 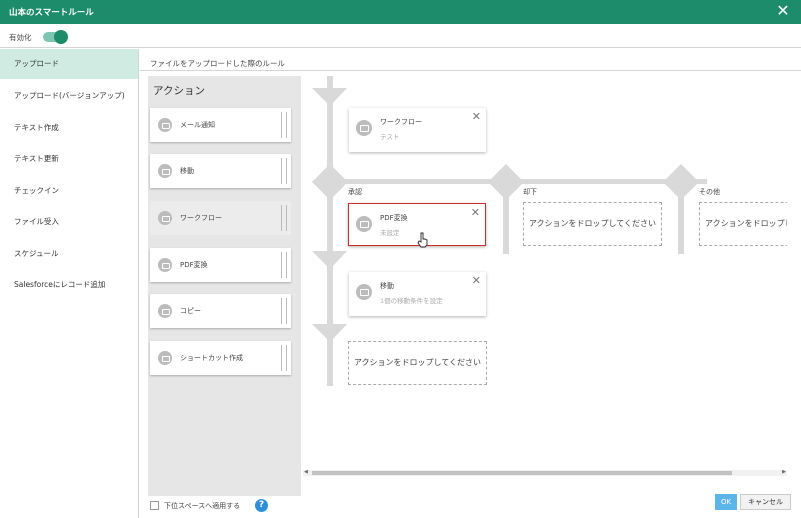 What do you see at coordinates (417, 363) in the screenshot?
I see `drop-zone-main: アクションをドロップしてください` at bounding box center [417, 363].